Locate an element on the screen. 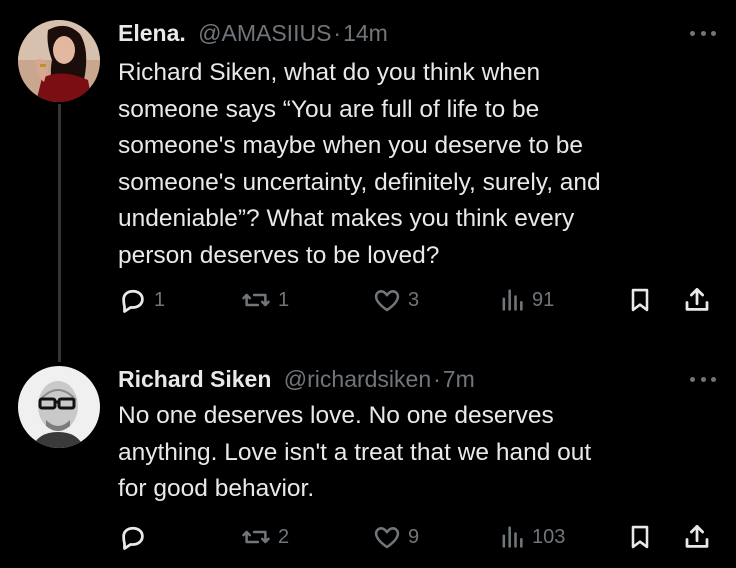 Image resolution: width=736 pixels, height=568 pixels. tweet-header: Elena. @AMASIIUS·14m is located at coordinates (253, 33).